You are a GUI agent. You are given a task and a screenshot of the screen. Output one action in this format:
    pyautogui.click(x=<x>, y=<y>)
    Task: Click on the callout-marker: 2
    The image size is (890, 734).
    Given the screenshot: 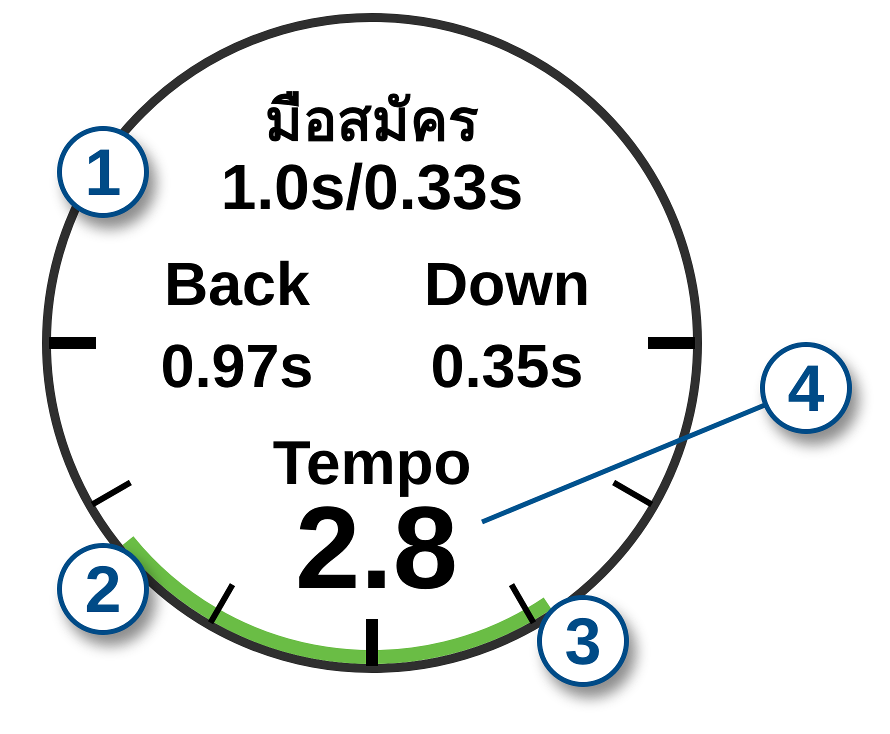 What is the action you would take?
    pyautogui.click(x=103, y=589)
    